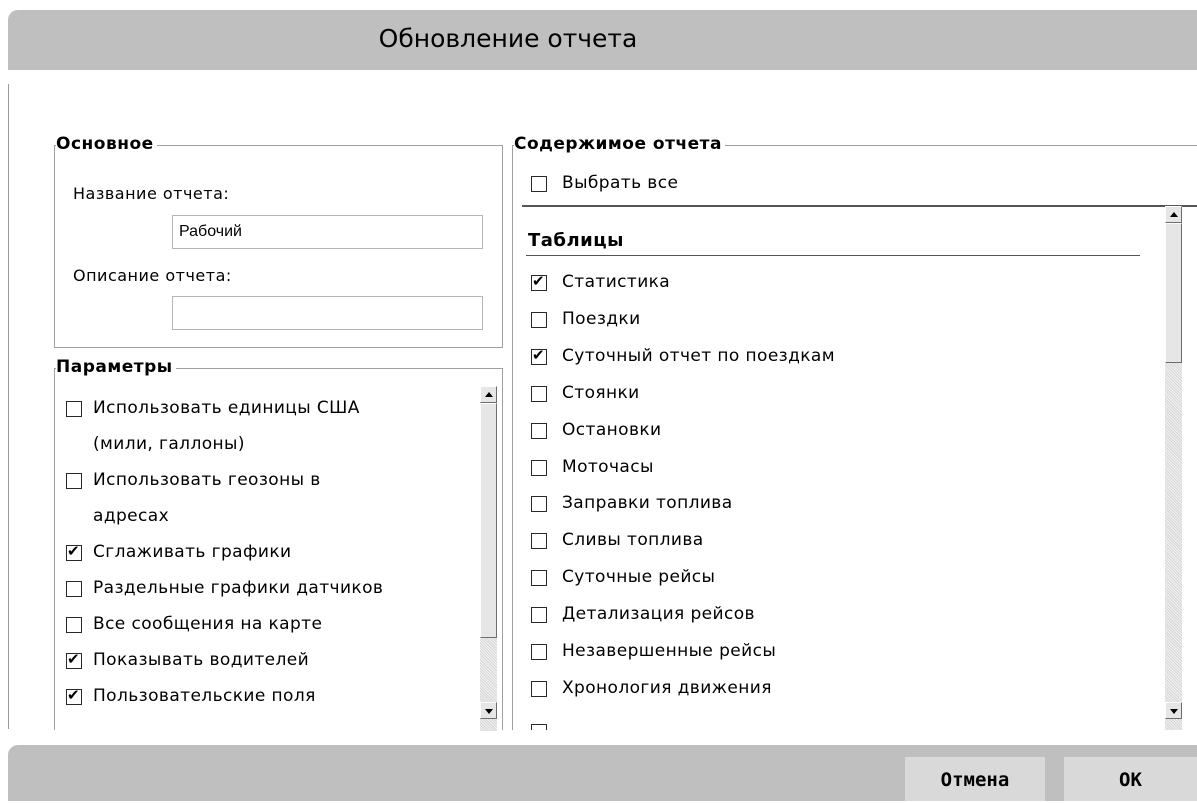 The width and height of the screenshot is (1197, 803). Describe the element at coordinates (833, 255) in the screenshot. I see `tables-heading-underline` at that location.